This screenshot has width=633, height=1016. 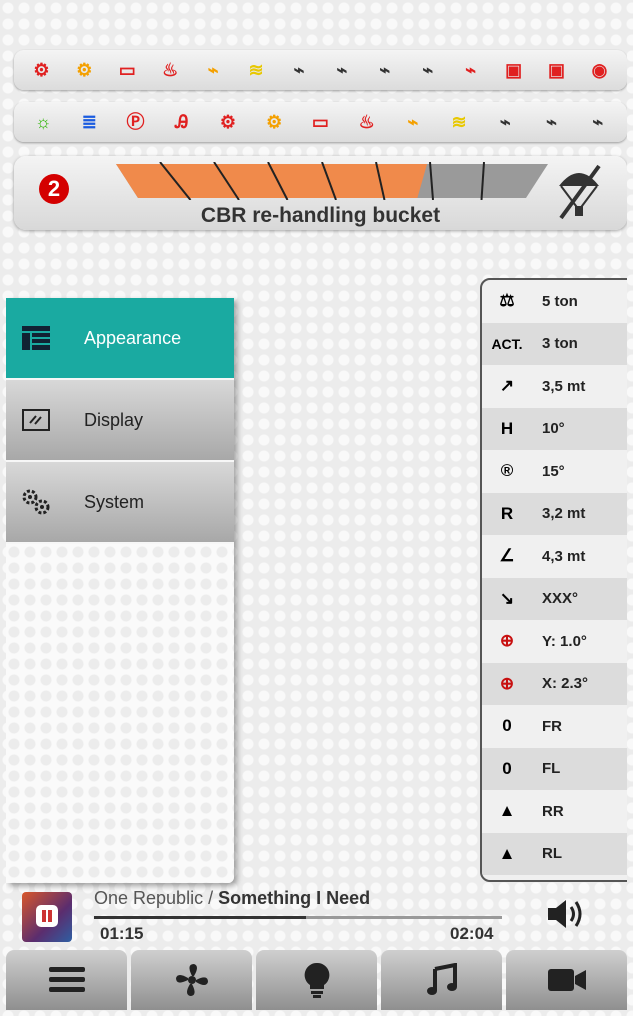 I want to click on bucket-panel: 2 CBR re-handling bucket, so click(x=320, y=193).